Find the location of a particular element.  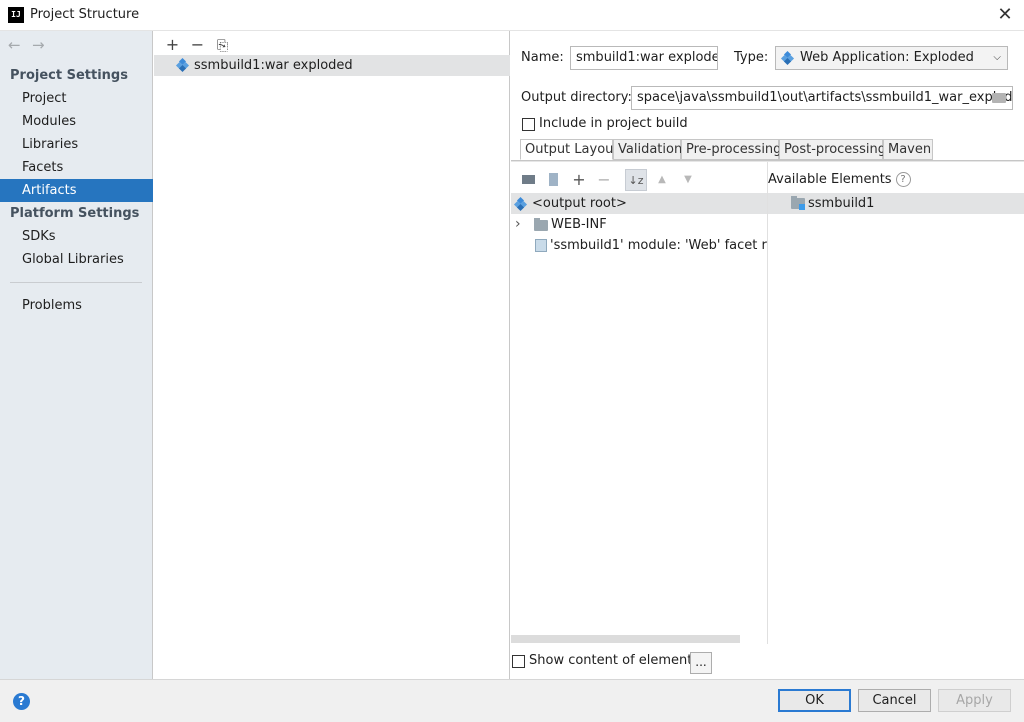

layout-splitter is located at coordinates (767, 403).